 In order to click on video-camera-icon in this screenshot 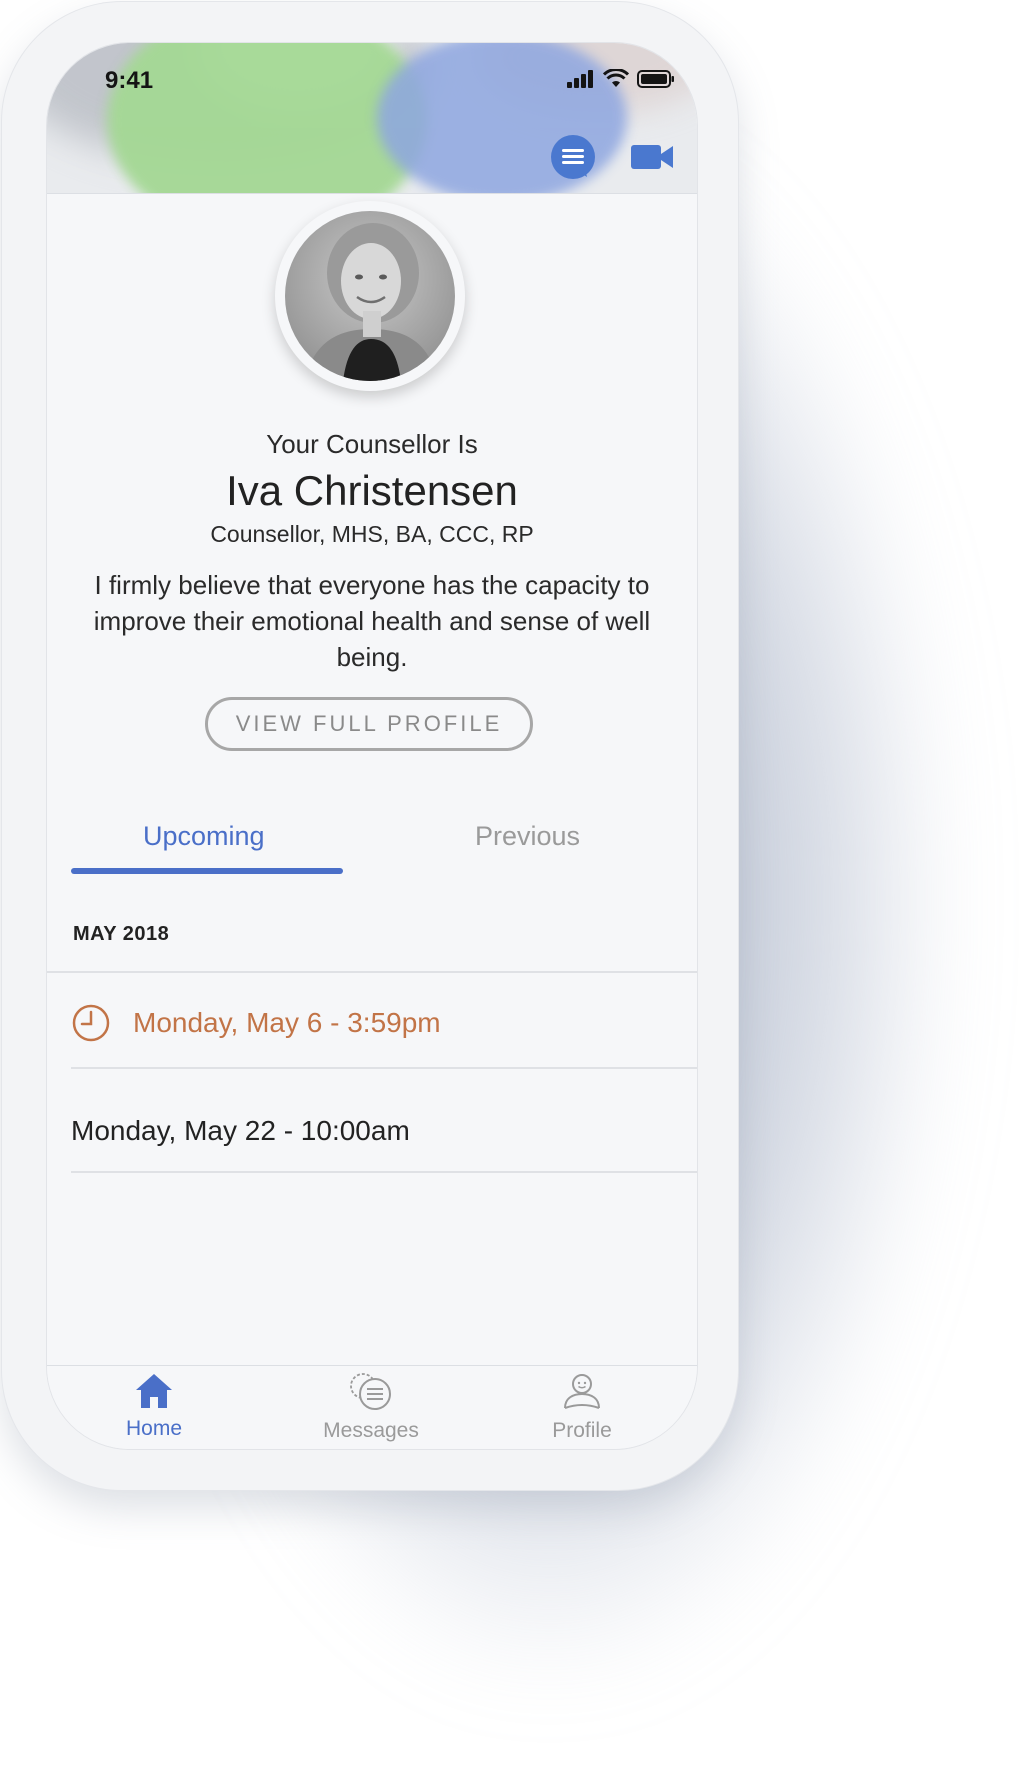, I will do `click(653, 157)`.